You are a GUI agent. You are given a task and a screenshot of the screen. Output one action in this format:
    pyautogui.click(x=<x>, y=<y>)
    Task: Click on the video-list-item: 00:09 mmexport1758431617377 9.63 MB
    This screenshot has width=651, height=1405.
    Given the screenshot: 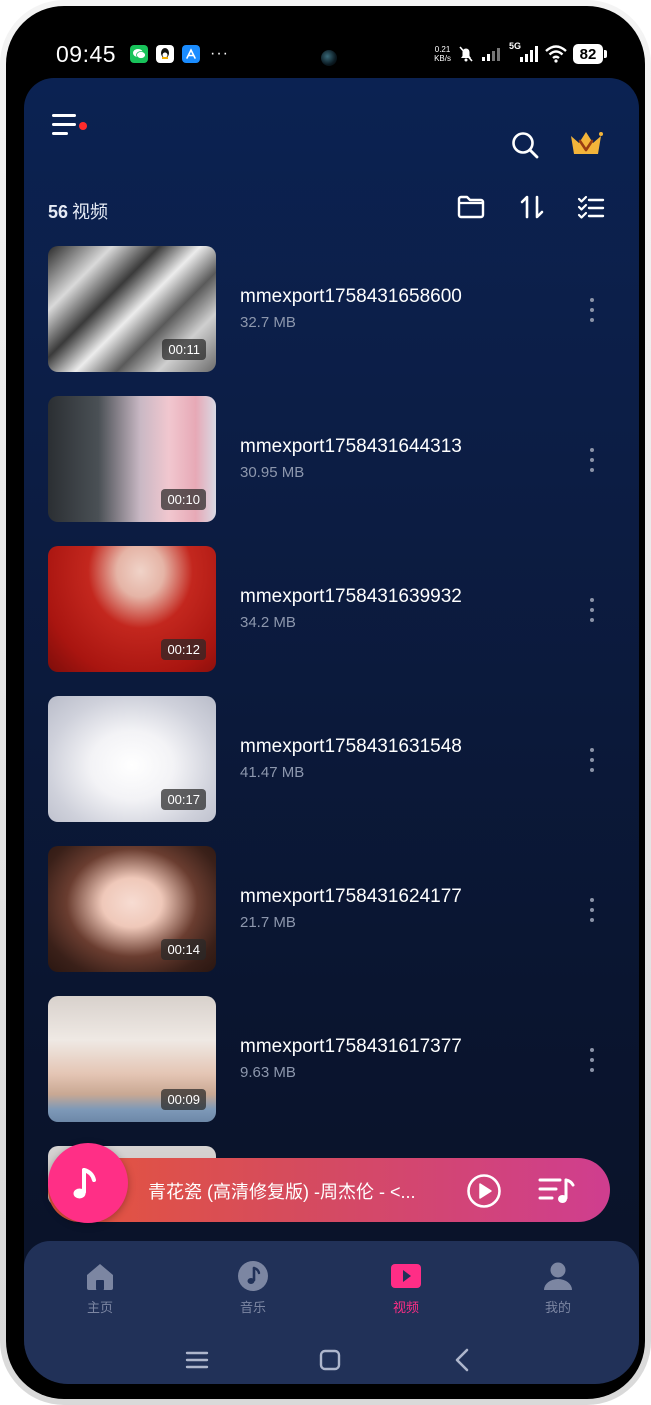 What is the action you would take?
    pyautogui.click(x=331, y=1059)
    